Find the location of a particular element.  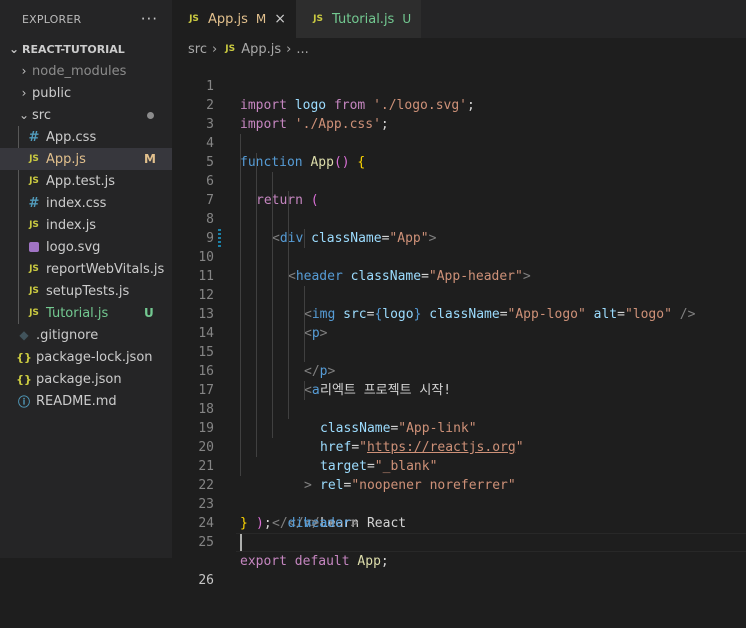

close-icon: × is located at coordinates (280, 19).